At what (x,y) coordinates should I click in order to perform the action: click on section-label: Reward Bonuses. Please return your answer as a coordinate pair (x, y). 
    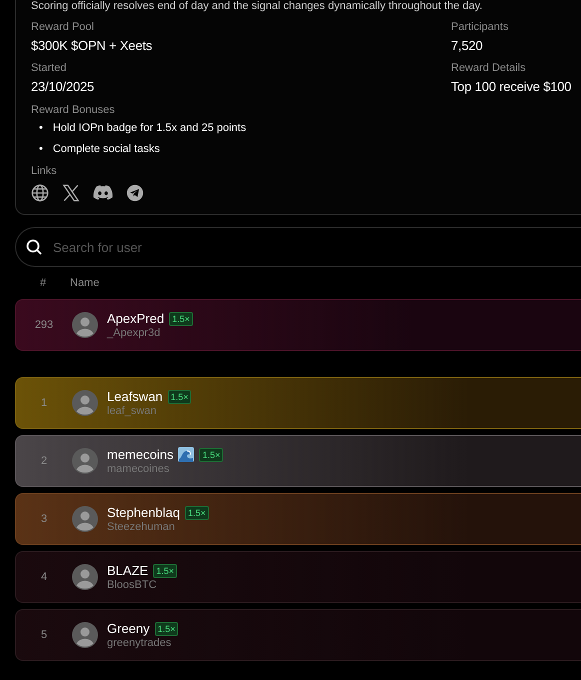
    Looking at the image, I should click on (73, 110).